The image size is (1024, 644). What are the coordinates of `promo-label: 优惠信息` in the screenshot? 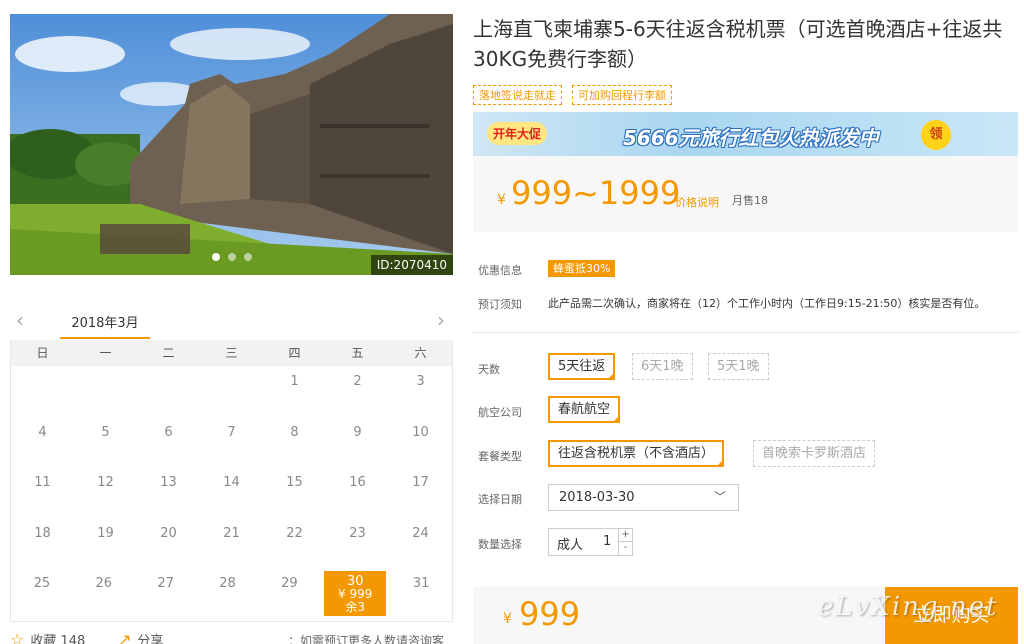 It's located at (500, 270).